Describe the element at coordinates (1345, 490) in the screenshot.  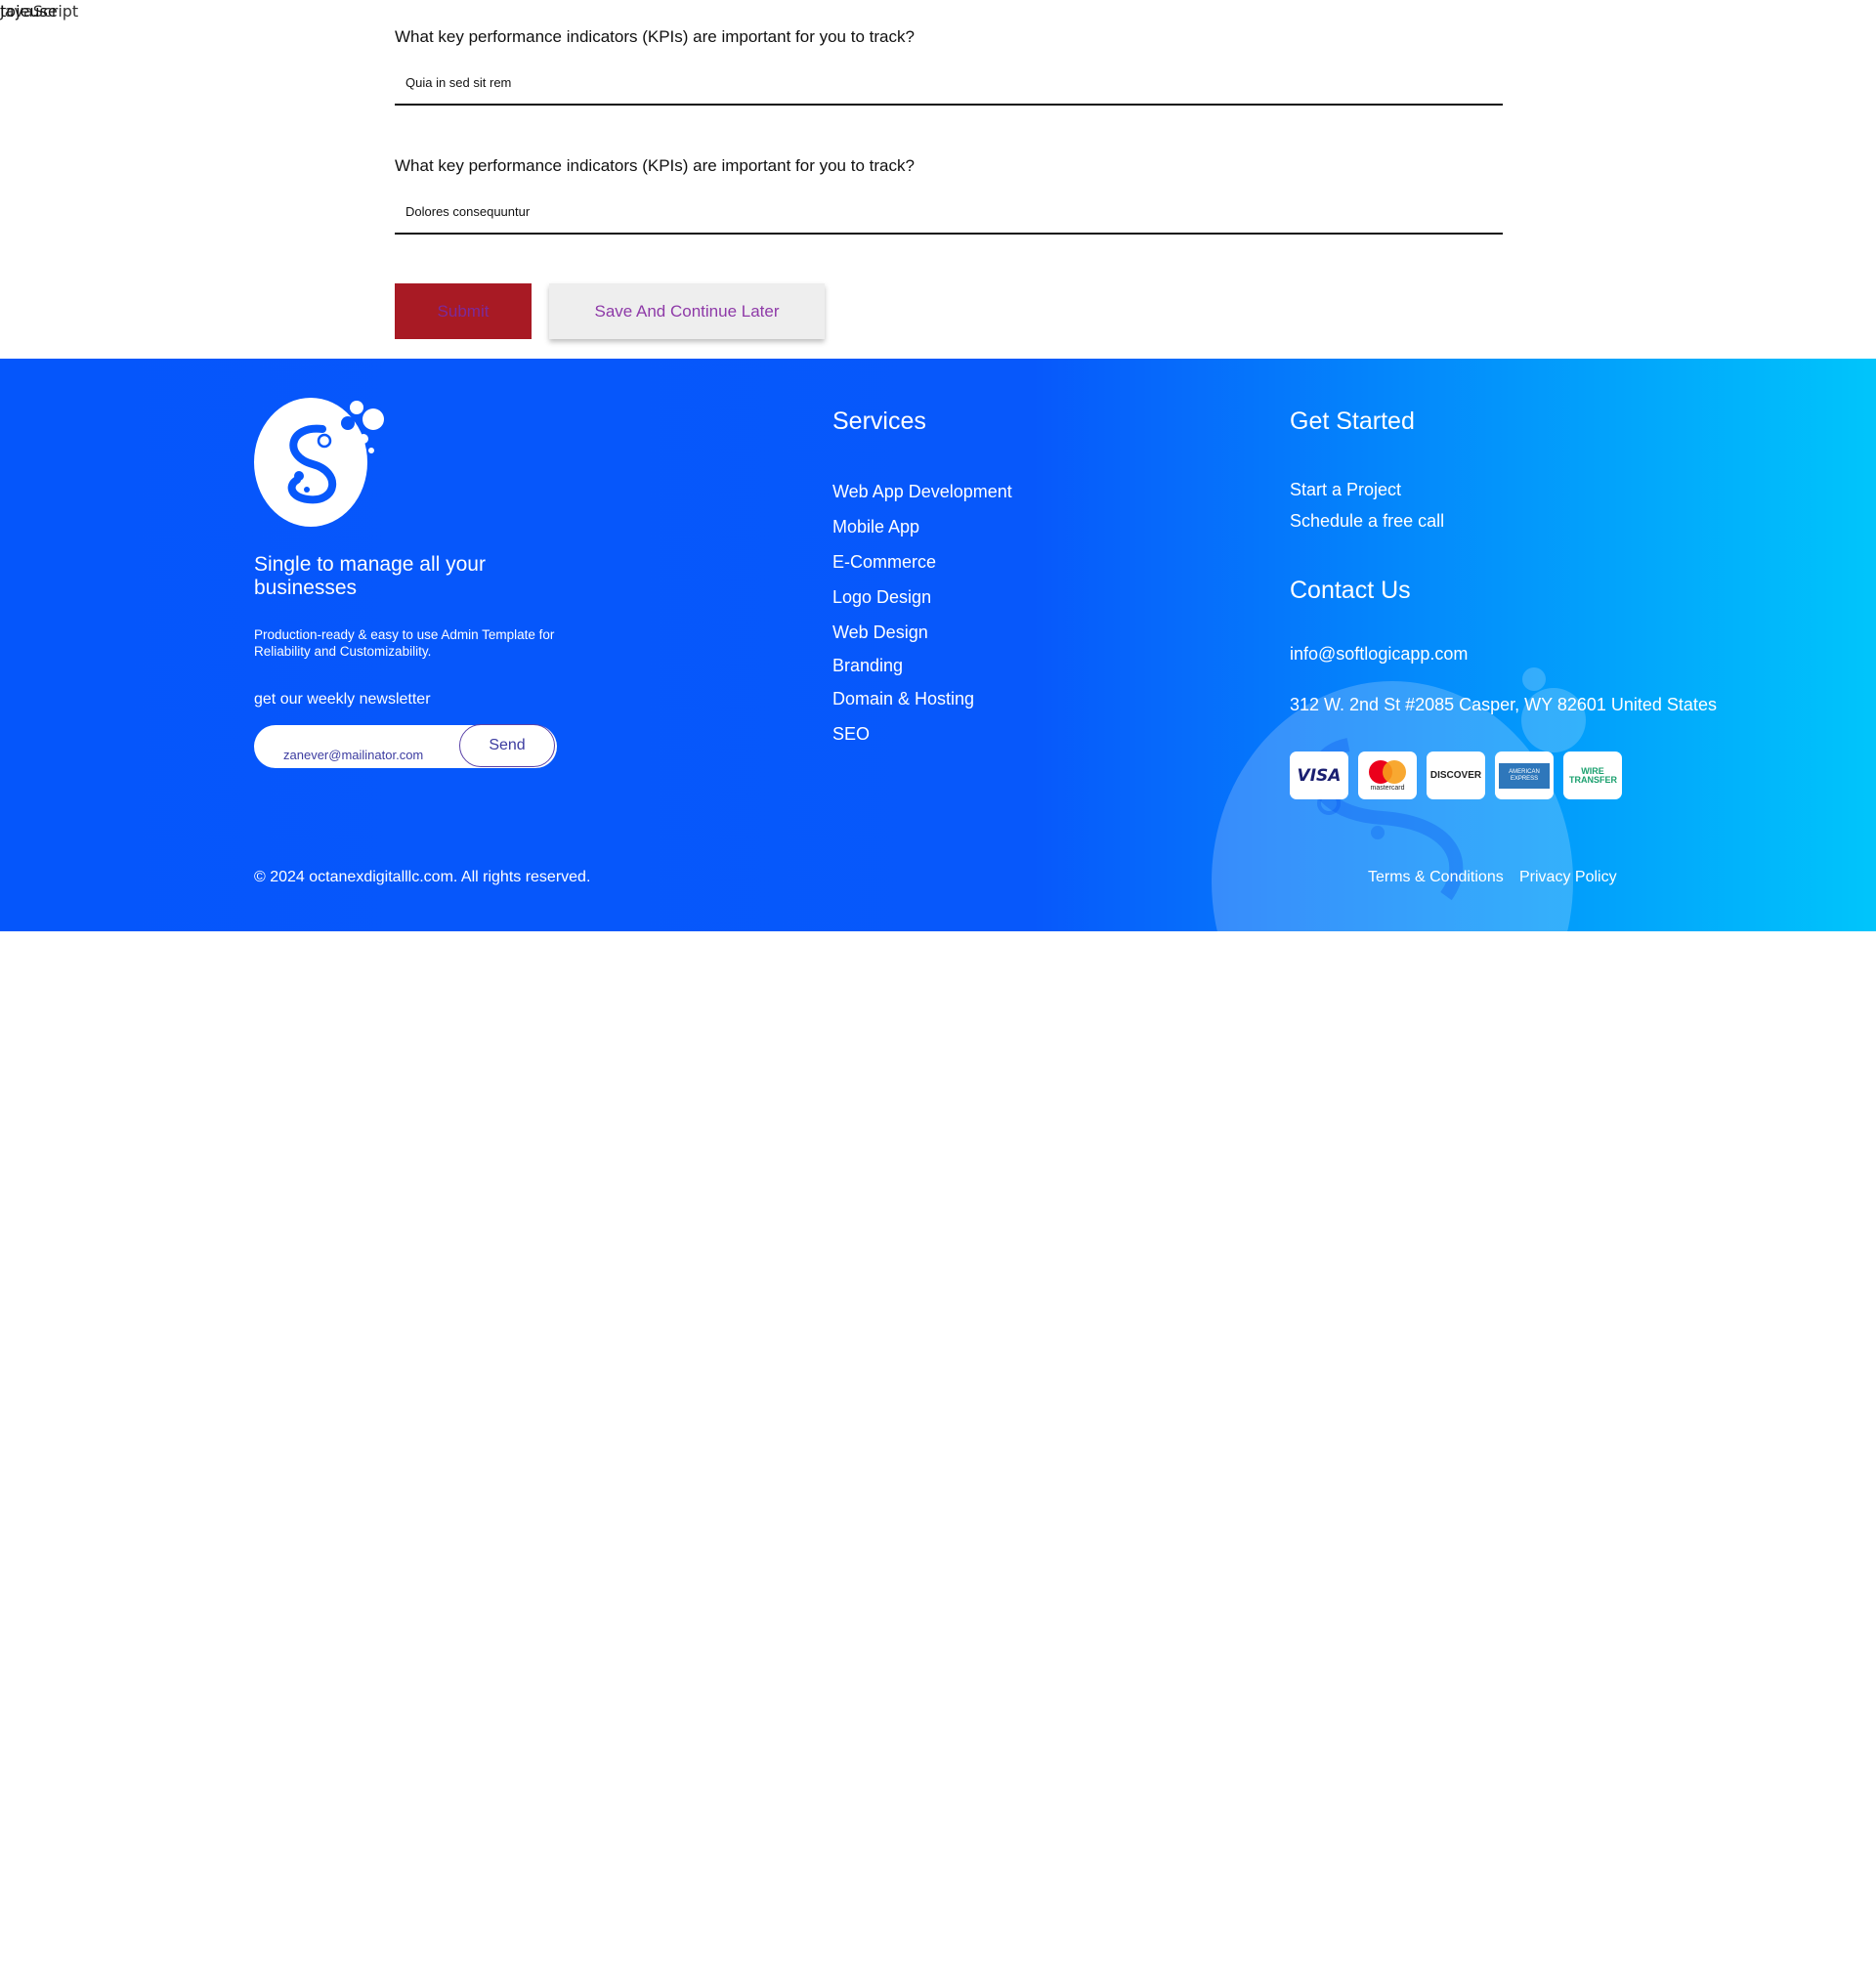
I see `start-project-link: Start a Project` at that location.